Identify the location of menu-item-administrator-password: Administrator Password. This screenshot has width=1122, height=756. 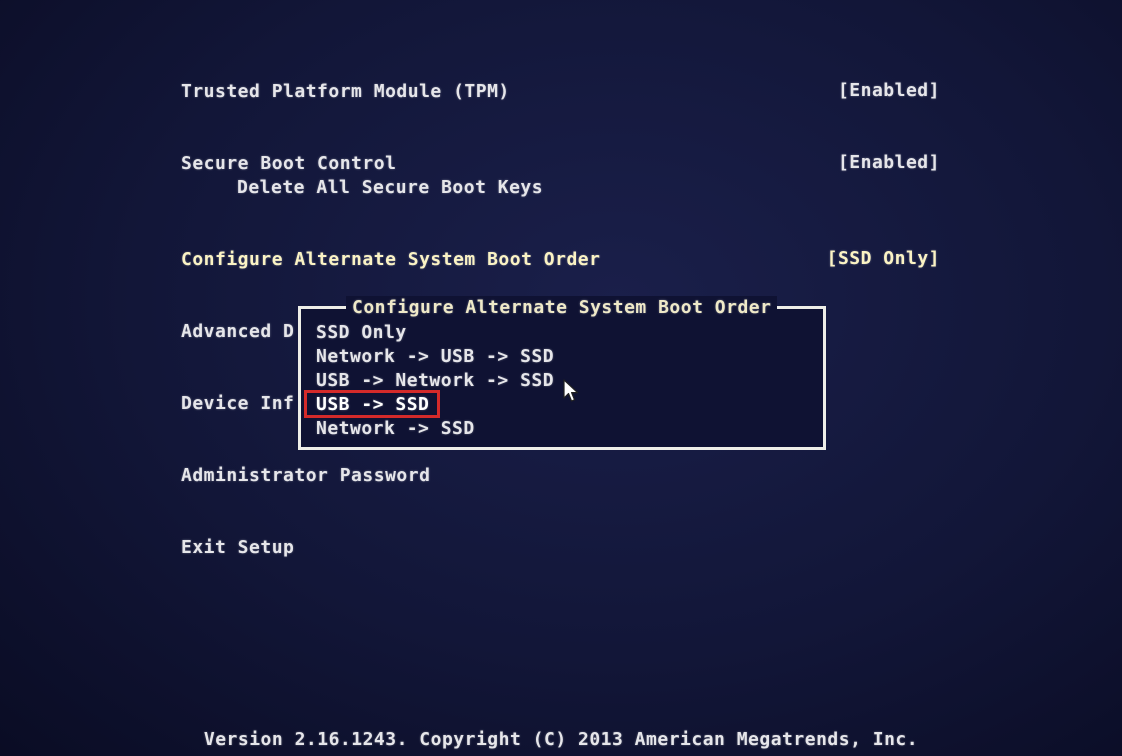
(305, 476).